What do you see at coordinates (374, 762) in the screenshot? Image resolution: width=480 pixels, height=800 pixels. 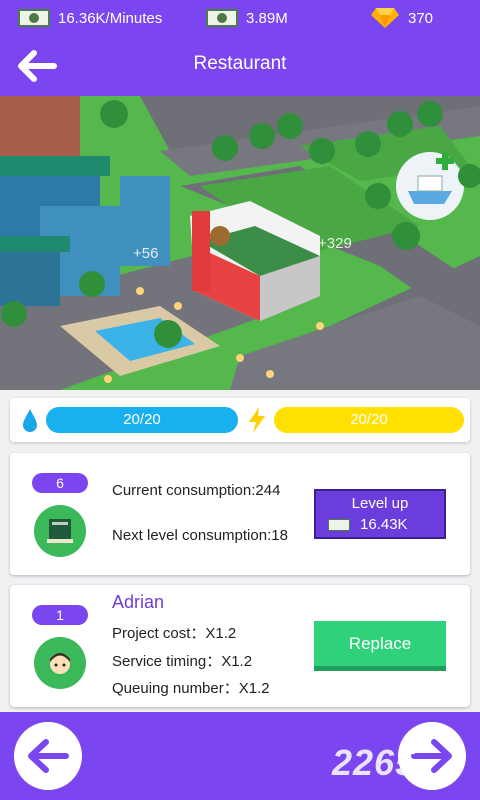 I see `watermark: 2265` at bounding box center [374, 762].